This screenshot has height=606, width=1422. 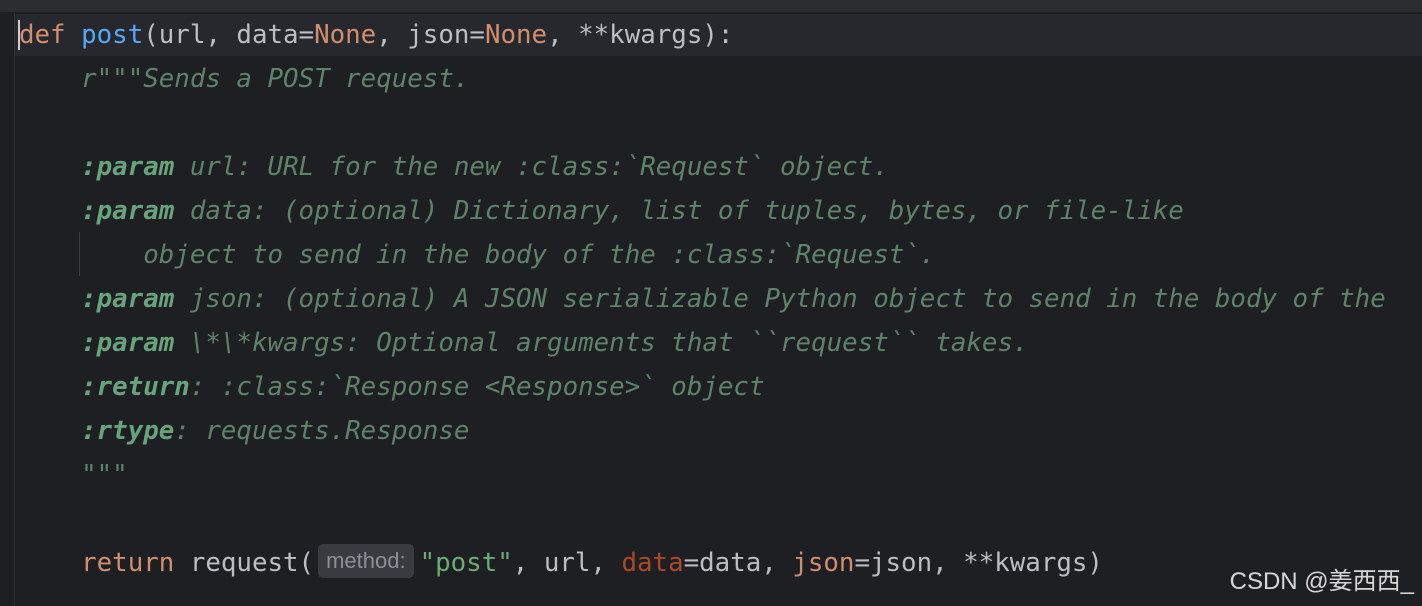 I want to click on keyword-return: return, so click(x=128, y=563).